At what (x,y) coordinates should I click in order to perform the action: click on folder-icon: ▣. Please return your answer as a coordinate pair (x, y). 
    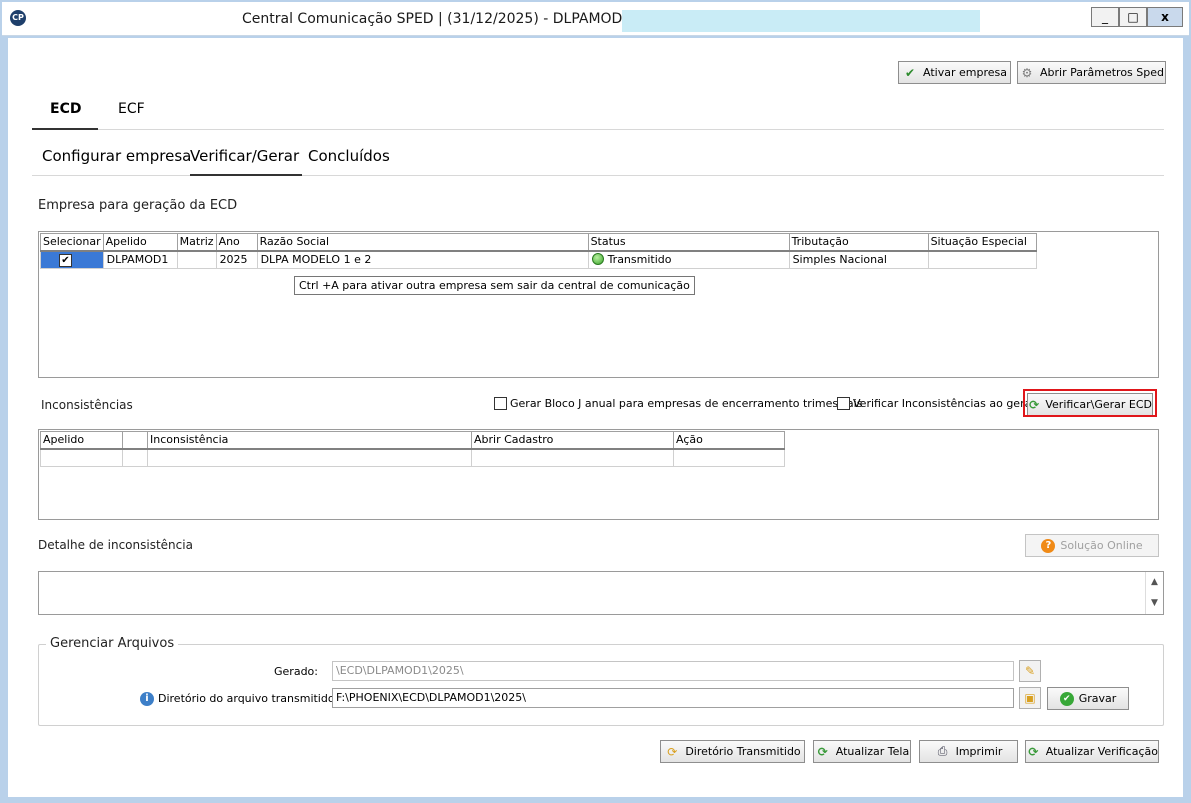
    Looking at the image, I should click on (1030, 698).